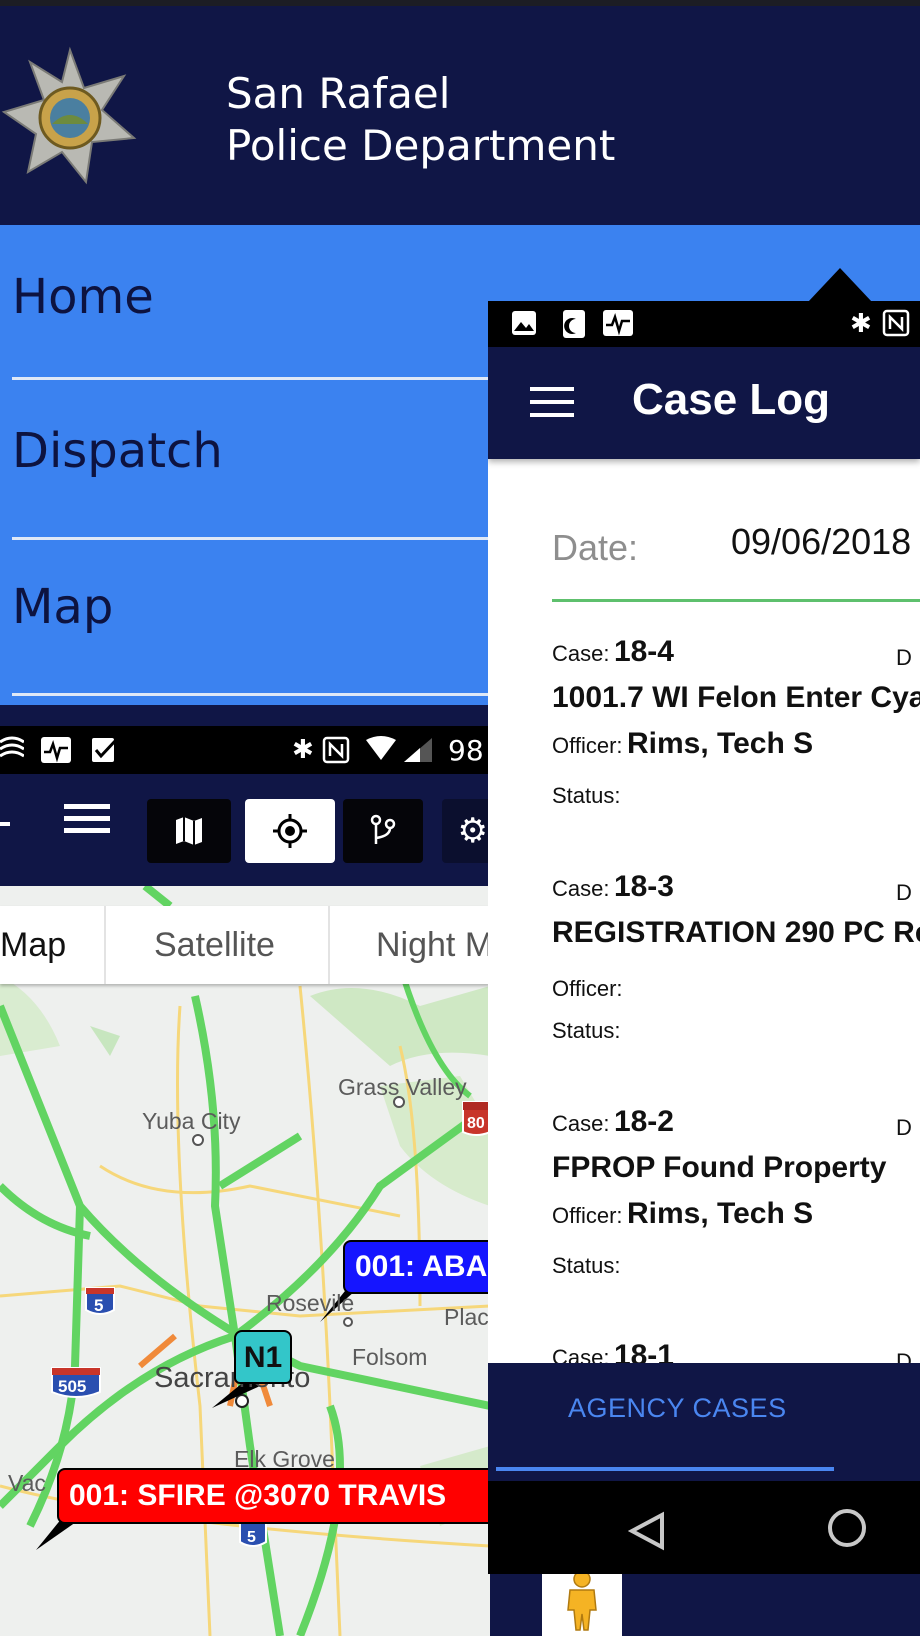 The height and width of the screenshot is (1636, 920). What do you see at coordinates (402, 1087) in the screenshot?
I see `place-label-grass-valley: Grass Valley` at bounding box center [402, 1087].